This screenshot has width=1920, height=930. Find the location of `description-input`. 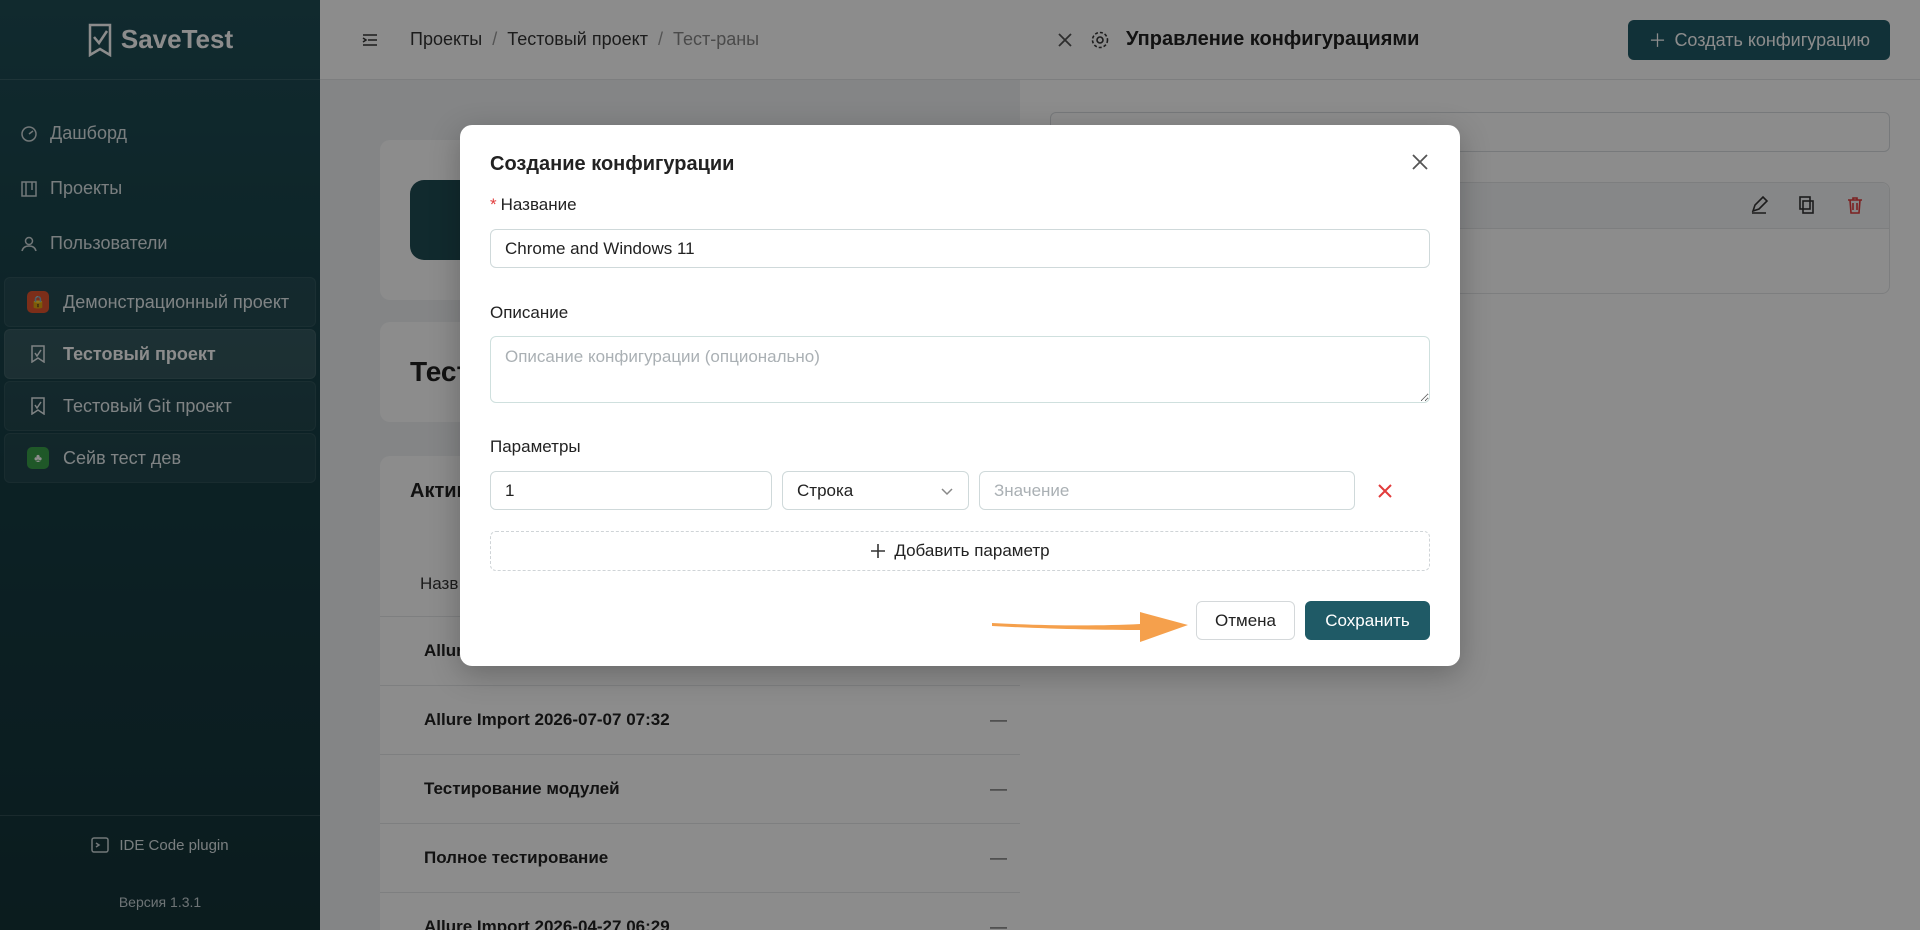

description-input is located at coordinates (960, 369).